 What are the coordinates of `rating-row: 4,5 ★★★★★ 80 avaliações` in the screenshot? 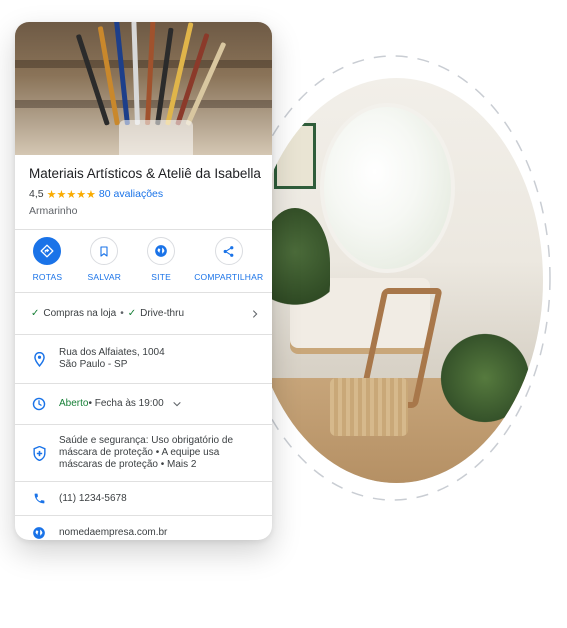 It's located at (143, 194).